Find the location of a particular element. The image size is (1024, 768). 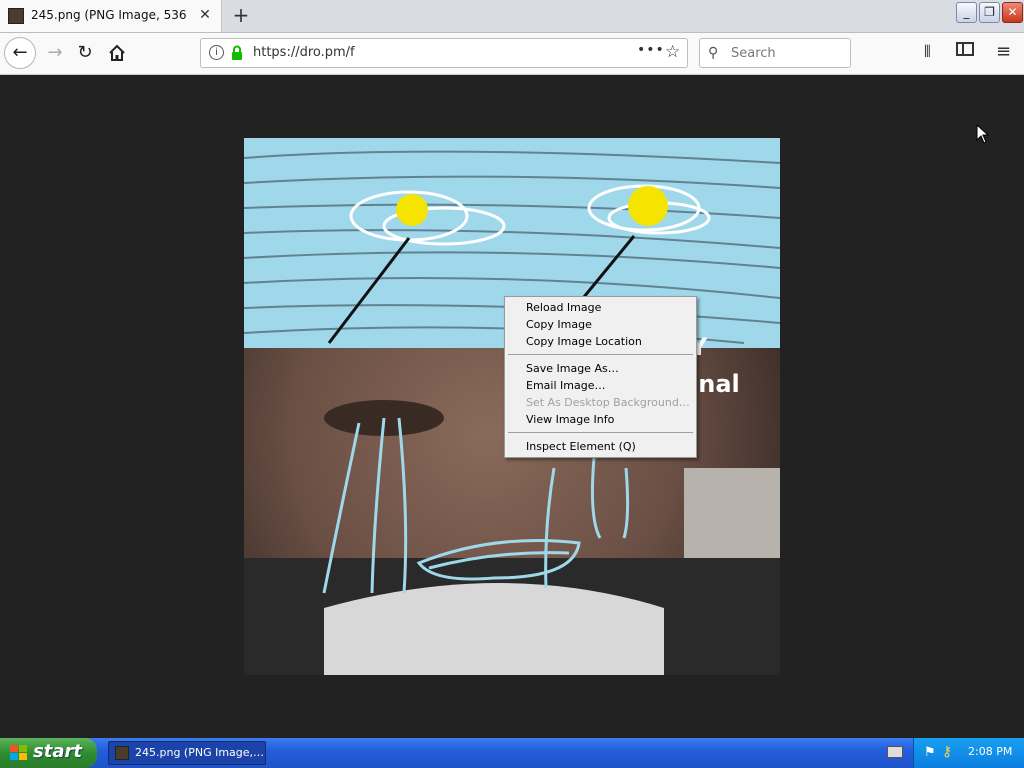

back-icon: ← is located at coordinates (20, 52).